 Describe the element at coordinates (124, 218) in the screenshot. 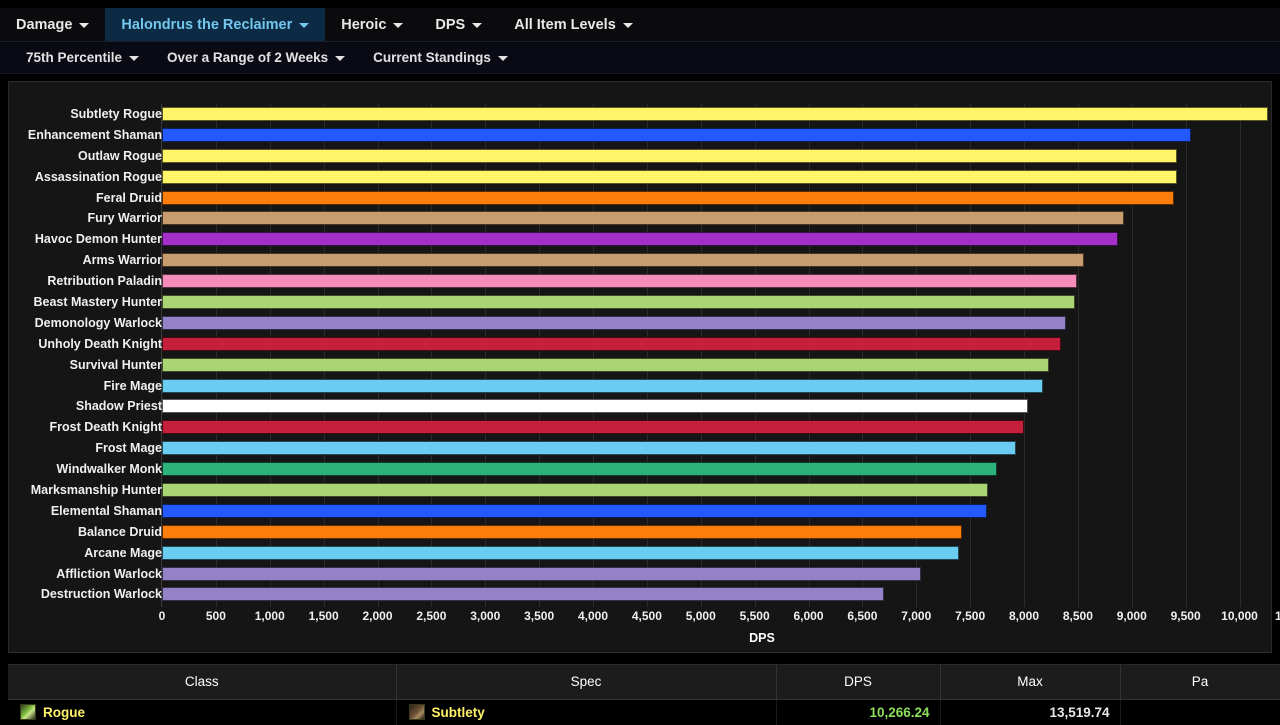

I see `chart-row-label: Fury Warrior` at that location.